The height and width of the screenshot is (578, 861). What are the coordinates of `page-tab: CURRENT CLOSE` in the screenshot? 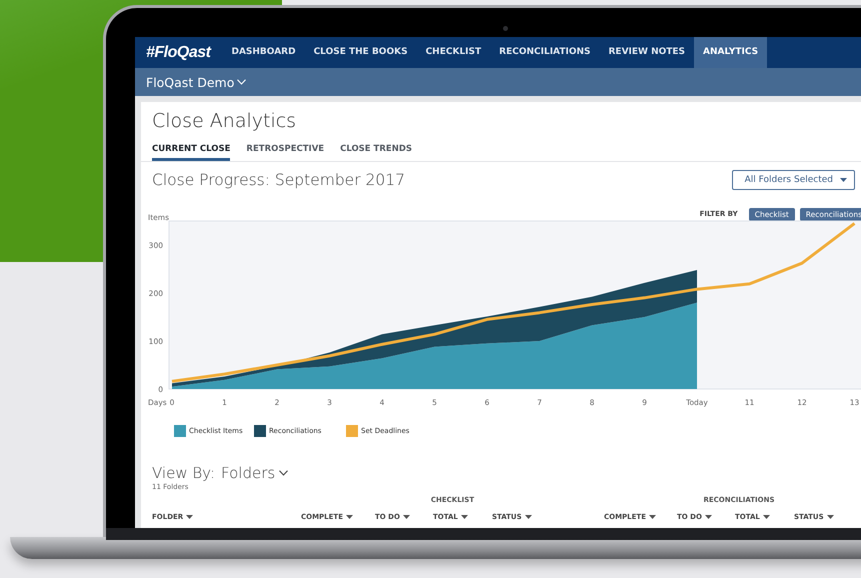 It's located at (191, 149).